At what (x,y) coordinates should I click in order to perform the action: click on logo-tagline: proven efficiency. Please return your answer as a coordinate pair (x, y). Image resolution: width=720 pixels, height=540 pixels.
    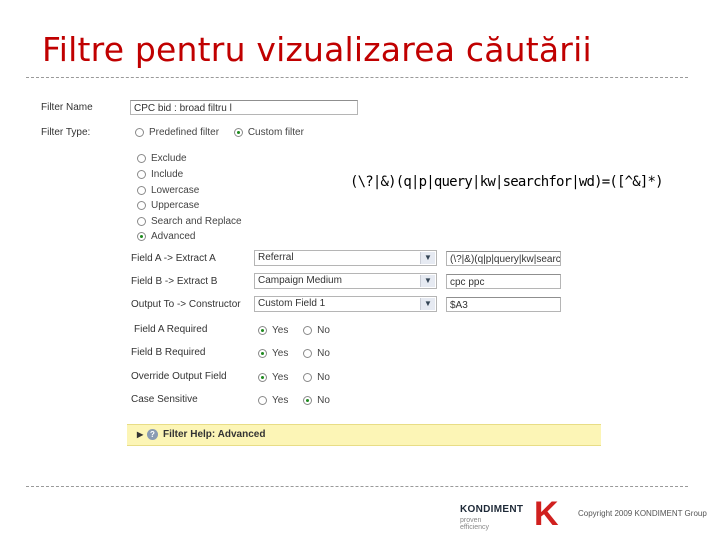
    Looking at the image, I should click on (475, 524).